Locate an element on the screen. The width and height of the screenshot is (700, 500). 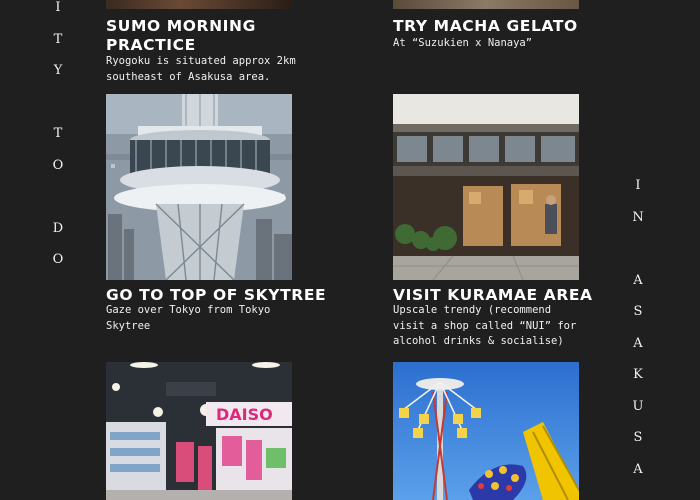
macha-description: At “Suzukien x Nanaya” is located at coordinates (463, 43).